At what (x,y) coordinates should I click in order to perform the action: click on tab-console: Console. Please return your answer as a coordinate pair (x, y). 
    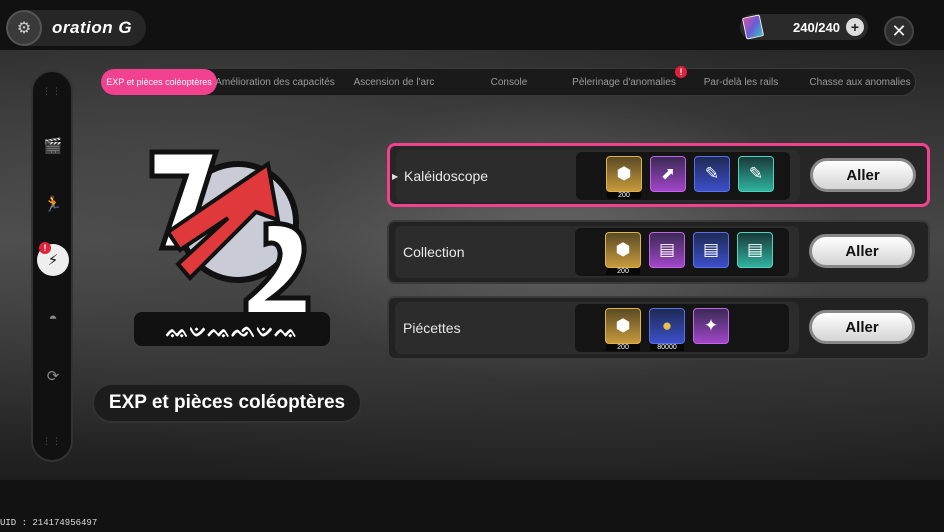
    Looking at the image, I should click on (509, 82).